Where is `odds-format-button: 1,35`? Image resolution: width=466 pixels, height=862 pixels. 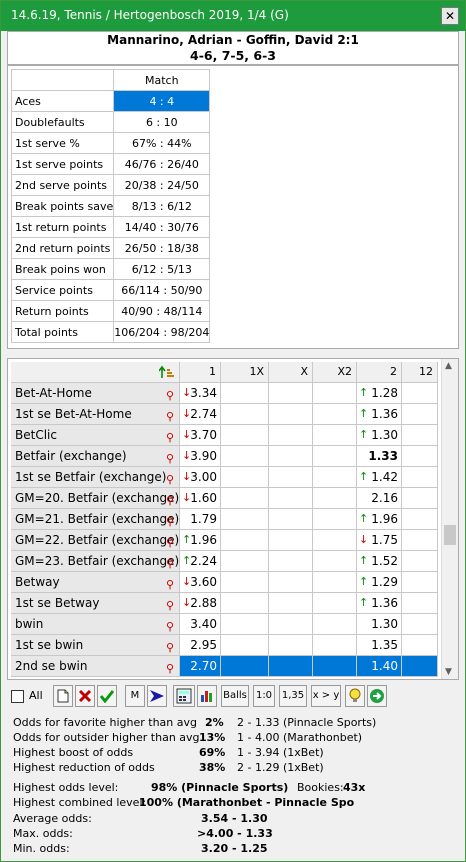
odds-format-button: 1,35 is located at coordinates (293, 696).